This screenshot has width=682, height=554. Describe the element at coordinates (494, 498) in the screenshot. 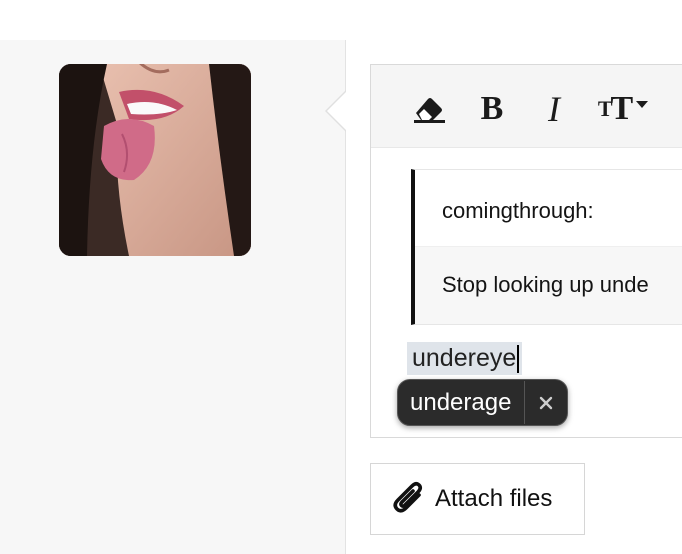

I see `attach-files-label: Attach files` at that location.